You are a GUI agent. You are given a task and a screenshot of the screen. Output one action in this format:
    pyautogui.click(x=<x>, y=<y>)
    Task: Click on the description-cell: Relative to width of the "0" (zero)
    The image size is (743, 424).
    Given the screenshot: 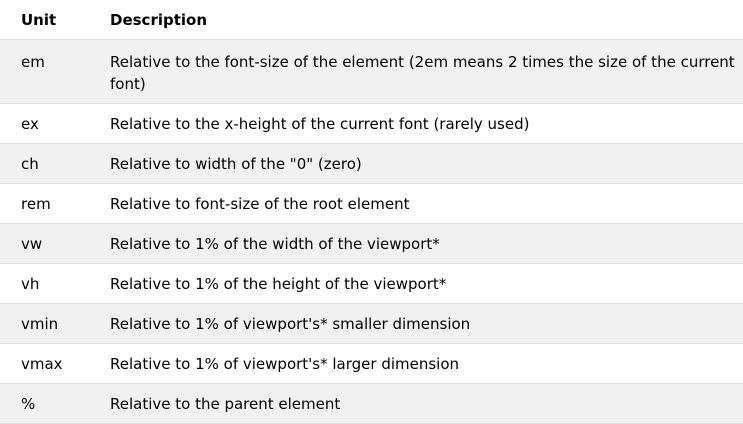 What is the action you would take?
    pyautogui.click(x=236, y=163)
    